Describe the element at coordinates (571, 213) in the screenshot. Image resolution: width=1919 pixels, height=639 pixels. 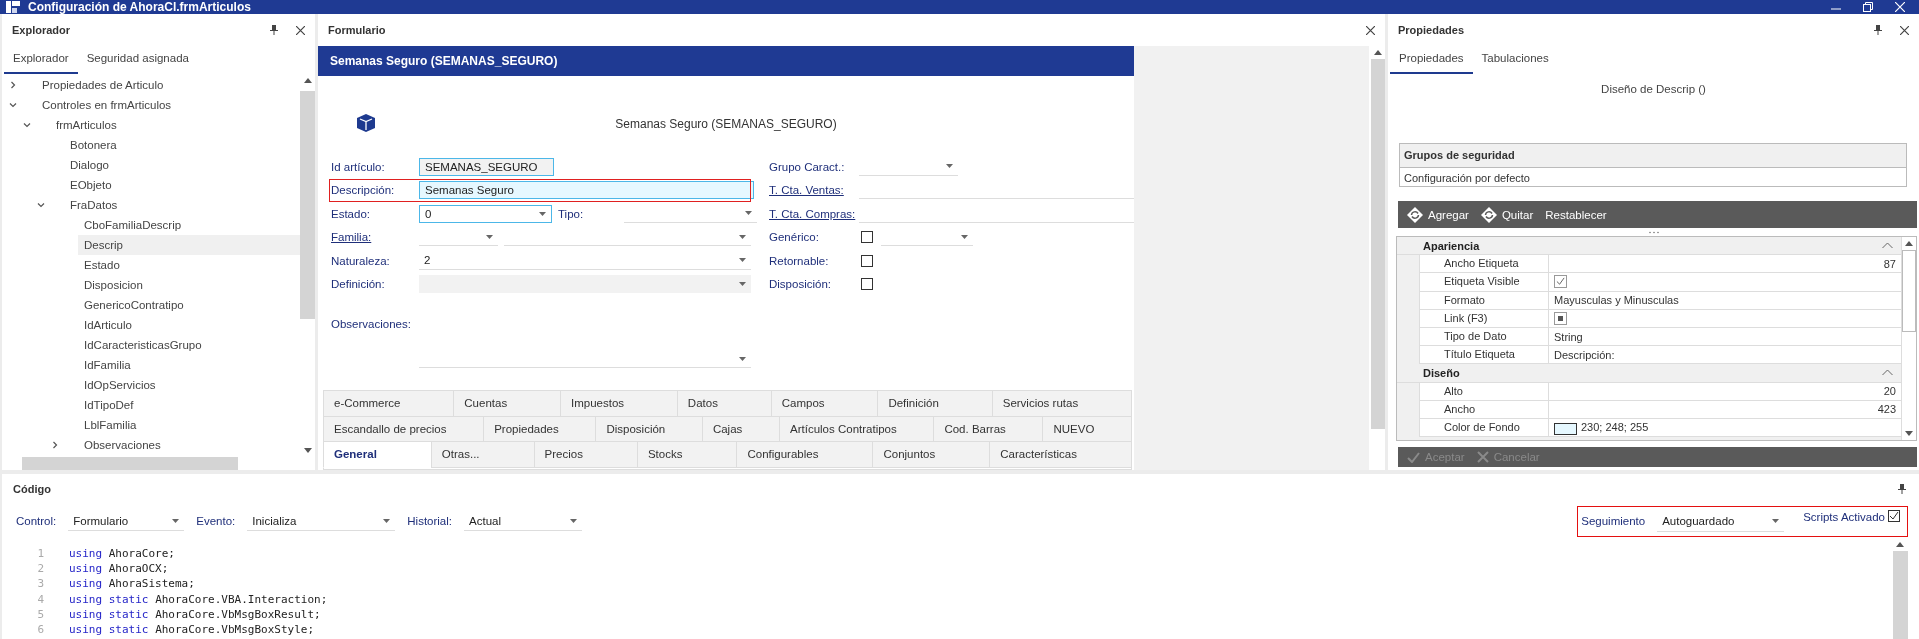
I see `field-label: Tipo:` at that location.